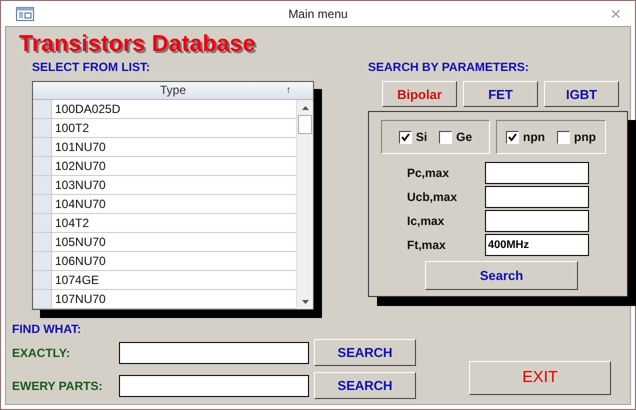 Image resolution: width=636 pixels, height=410 pixels. Describe the element at coordinates (174, 147) in the screenshot. I see `table-cell: 101NU70` at that location.